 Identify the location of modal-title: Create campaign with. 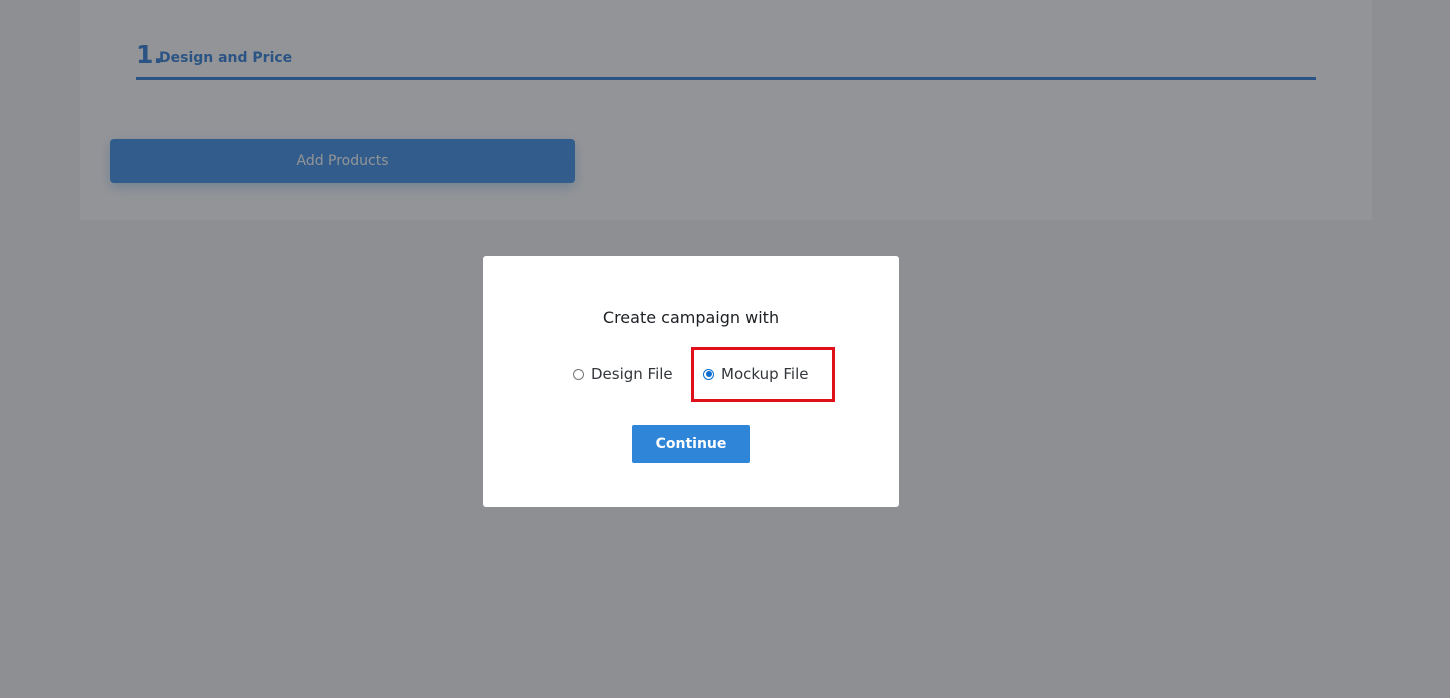
(691, 317).